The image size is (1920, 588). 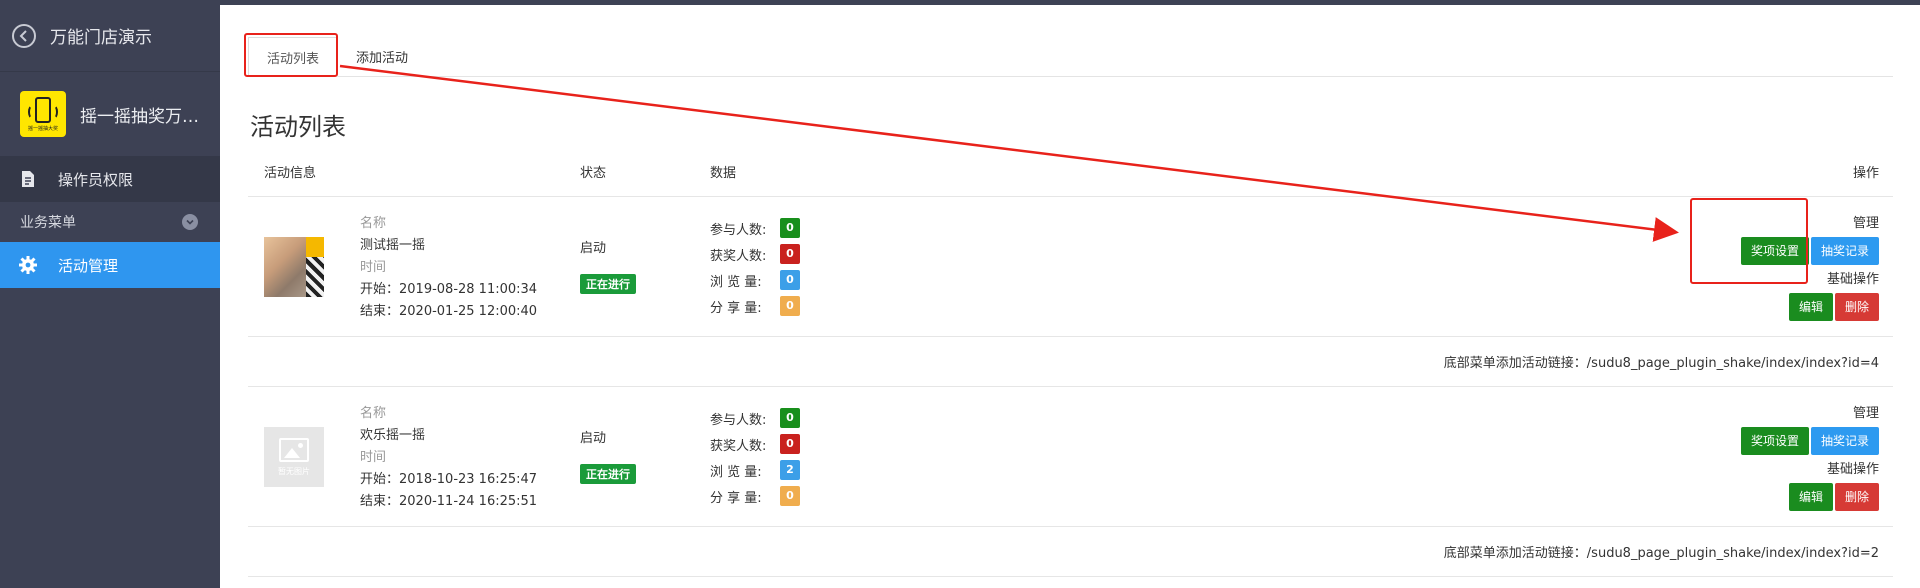 What do you see at coordinates (291, 55) in the screenshot?
I see `annotation-box-tab` at bounding box center [291, 55].